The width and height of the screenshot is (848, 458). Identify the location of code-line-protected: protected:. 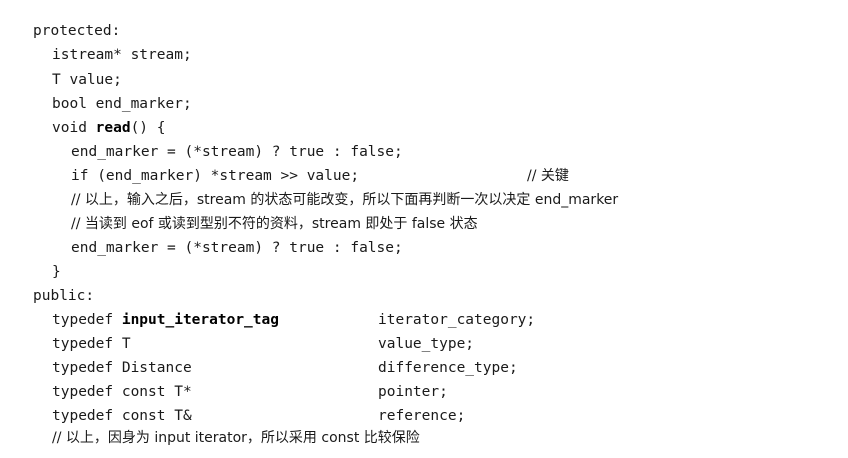
(77, 31).